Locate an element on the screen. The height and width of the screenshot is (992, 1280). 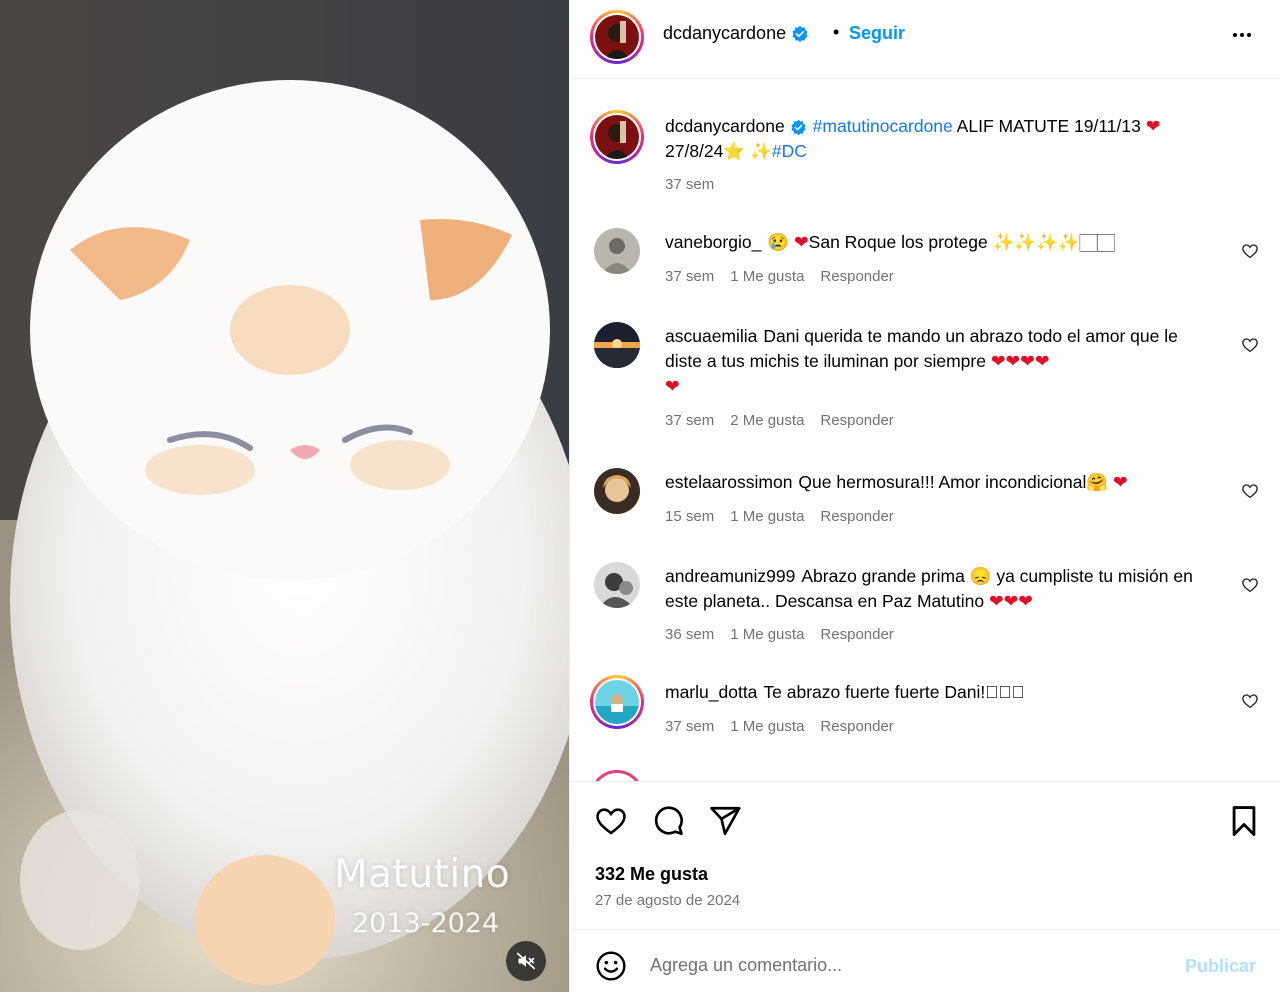
heart-icon is located at coordinates (611, 821).